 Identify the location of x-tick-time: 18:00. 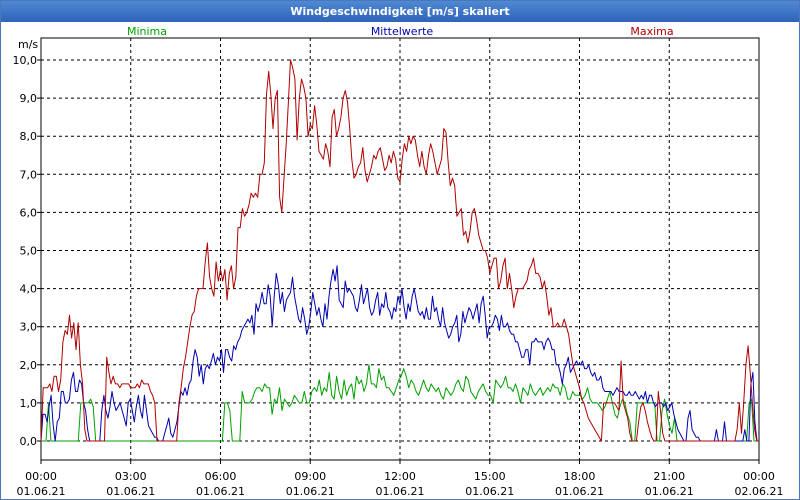
(580, 476).